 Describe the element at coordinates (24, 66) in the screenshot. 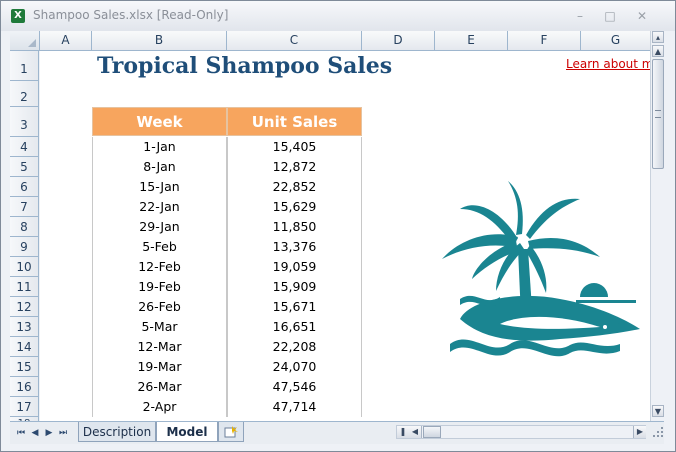

I see `row-header: 1` at that location.